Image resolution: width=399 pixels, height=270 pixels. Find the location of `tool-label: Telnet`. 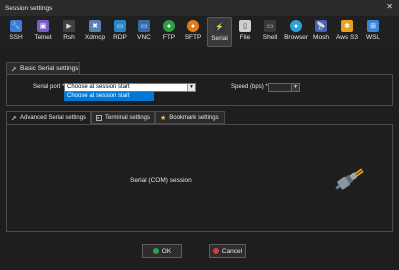

tool-label: Telnet is located at coordinates (43, 37).